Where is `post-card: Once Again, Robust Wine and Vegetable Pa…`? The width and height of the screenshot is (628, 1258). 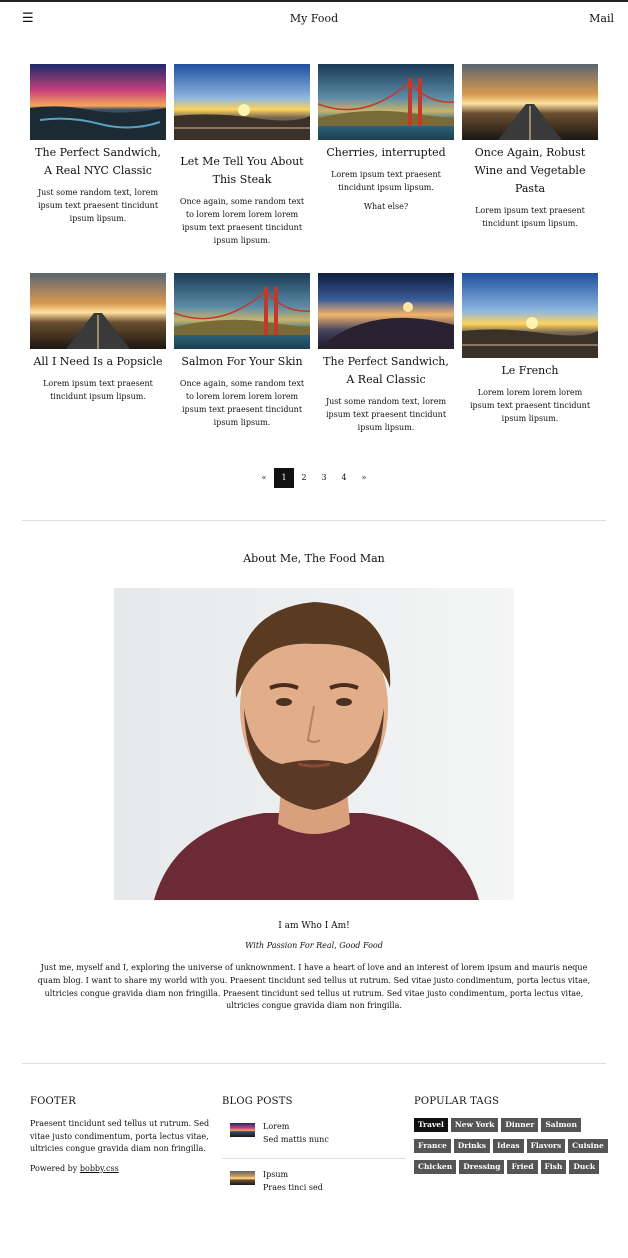
post-card: Once Again, Robust Wine and Vegetable Pa… is located at coordinates (530, 155).